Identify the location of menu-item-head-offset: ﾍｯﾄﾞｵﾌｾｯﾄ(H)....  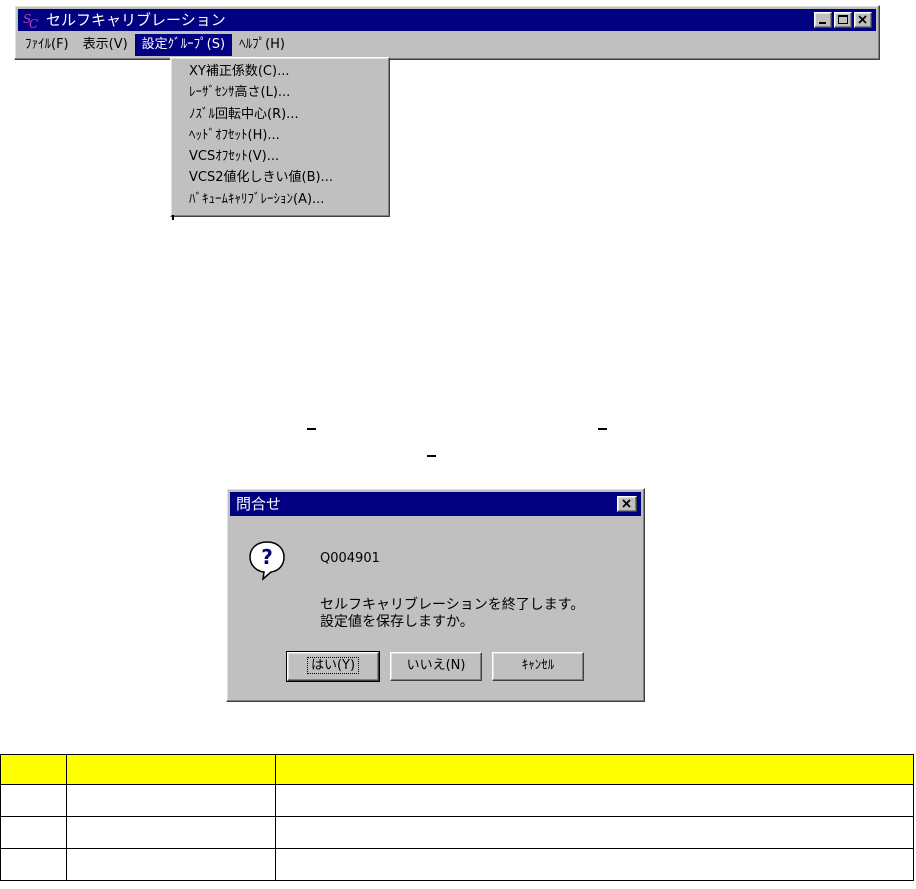
(280, 135).